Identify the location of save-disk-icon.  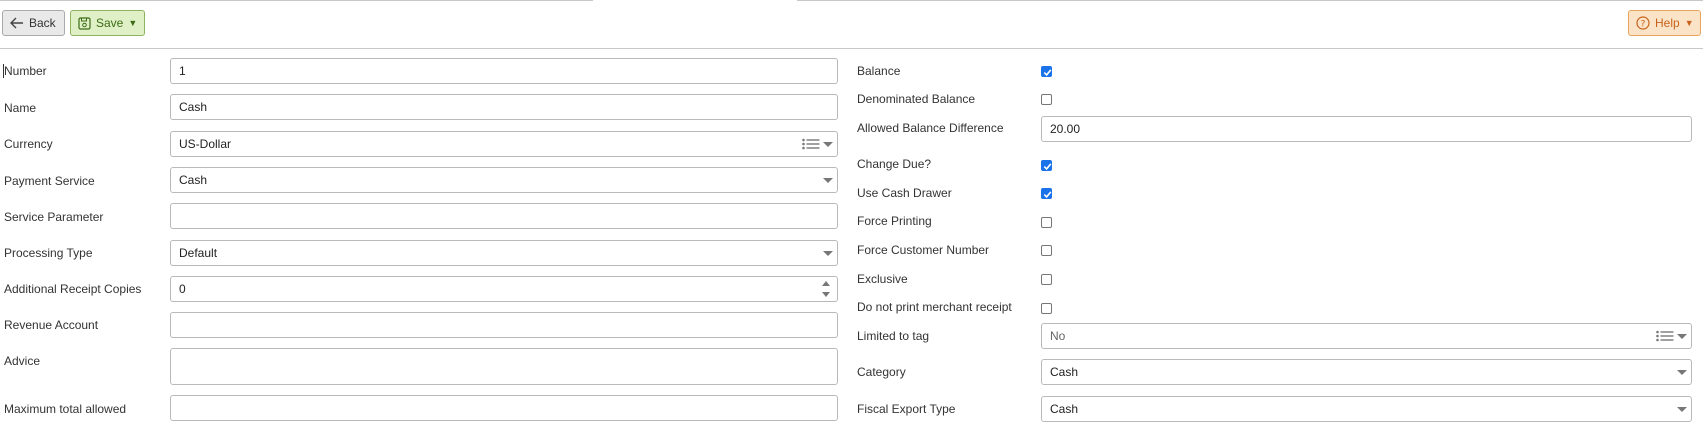
(84, 23).